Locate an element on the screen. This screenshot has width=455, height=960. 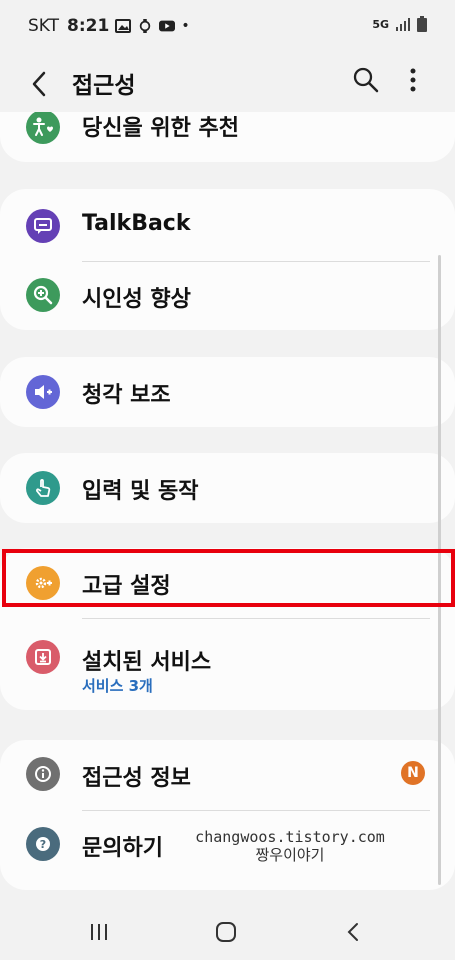
magnify-plus-icon is located at coordinates (43, 295).